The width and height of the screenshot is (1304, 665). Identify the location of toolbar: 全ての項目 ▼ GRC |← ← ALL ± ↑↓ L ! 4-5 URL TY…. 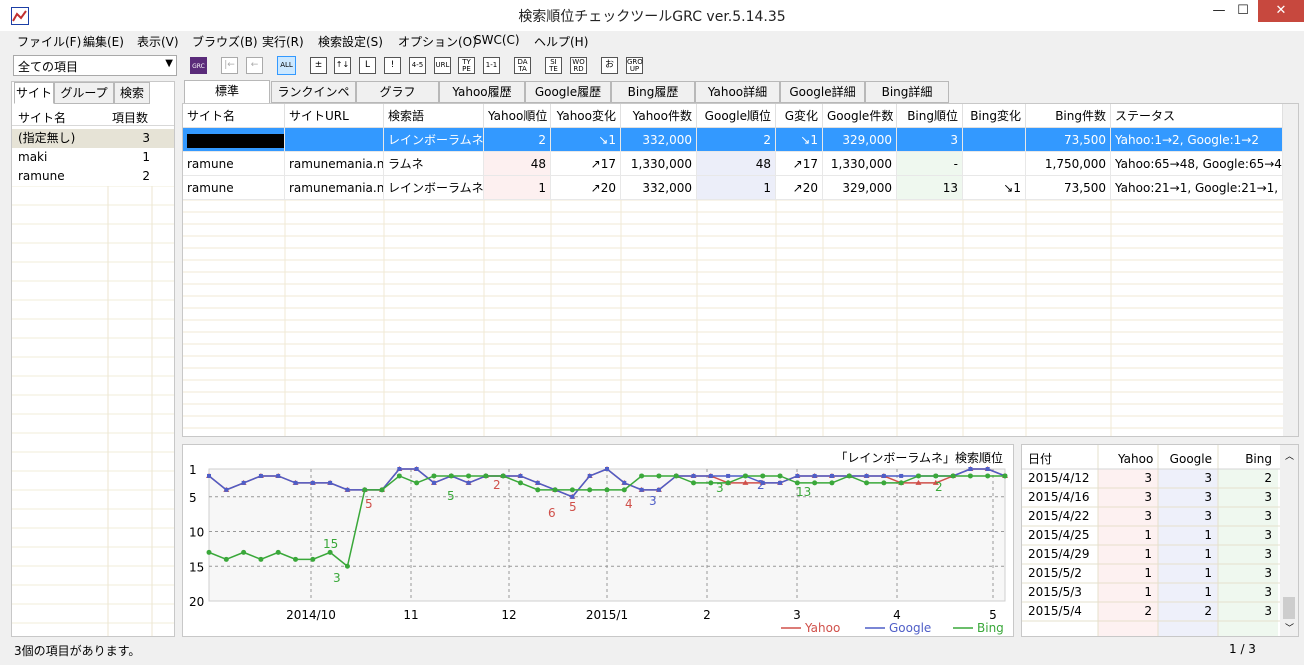
(652, 65).